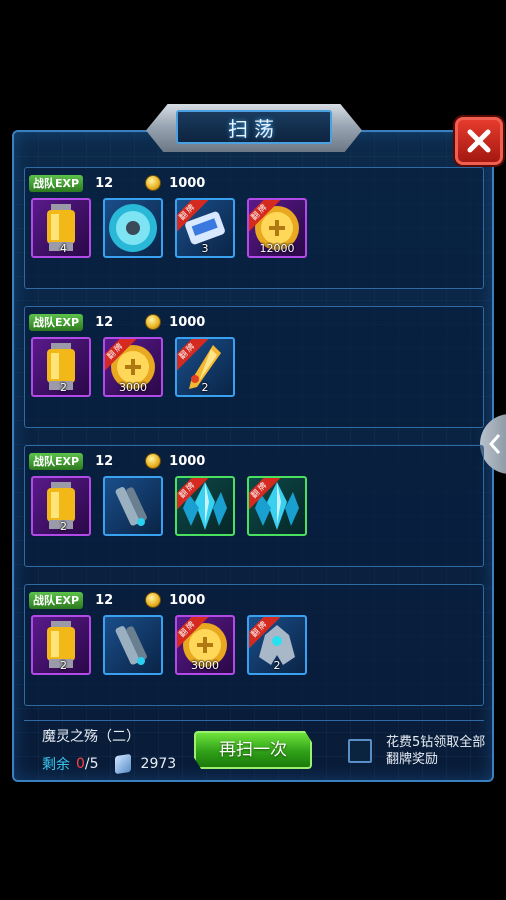  What do you see at coordinates (91, 737) in the screenshot?
I see `stage-name: 魔灵之殇（二）` at bounding box center [91, 737].